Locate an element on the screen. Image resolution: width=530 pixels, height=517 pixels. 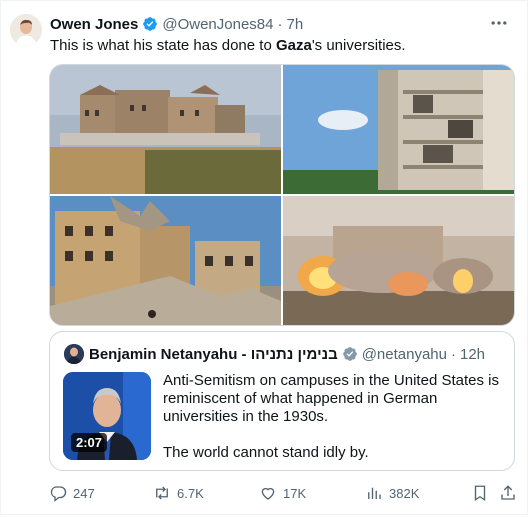
quoted-author-avatar is located at coordinates (74, 354).